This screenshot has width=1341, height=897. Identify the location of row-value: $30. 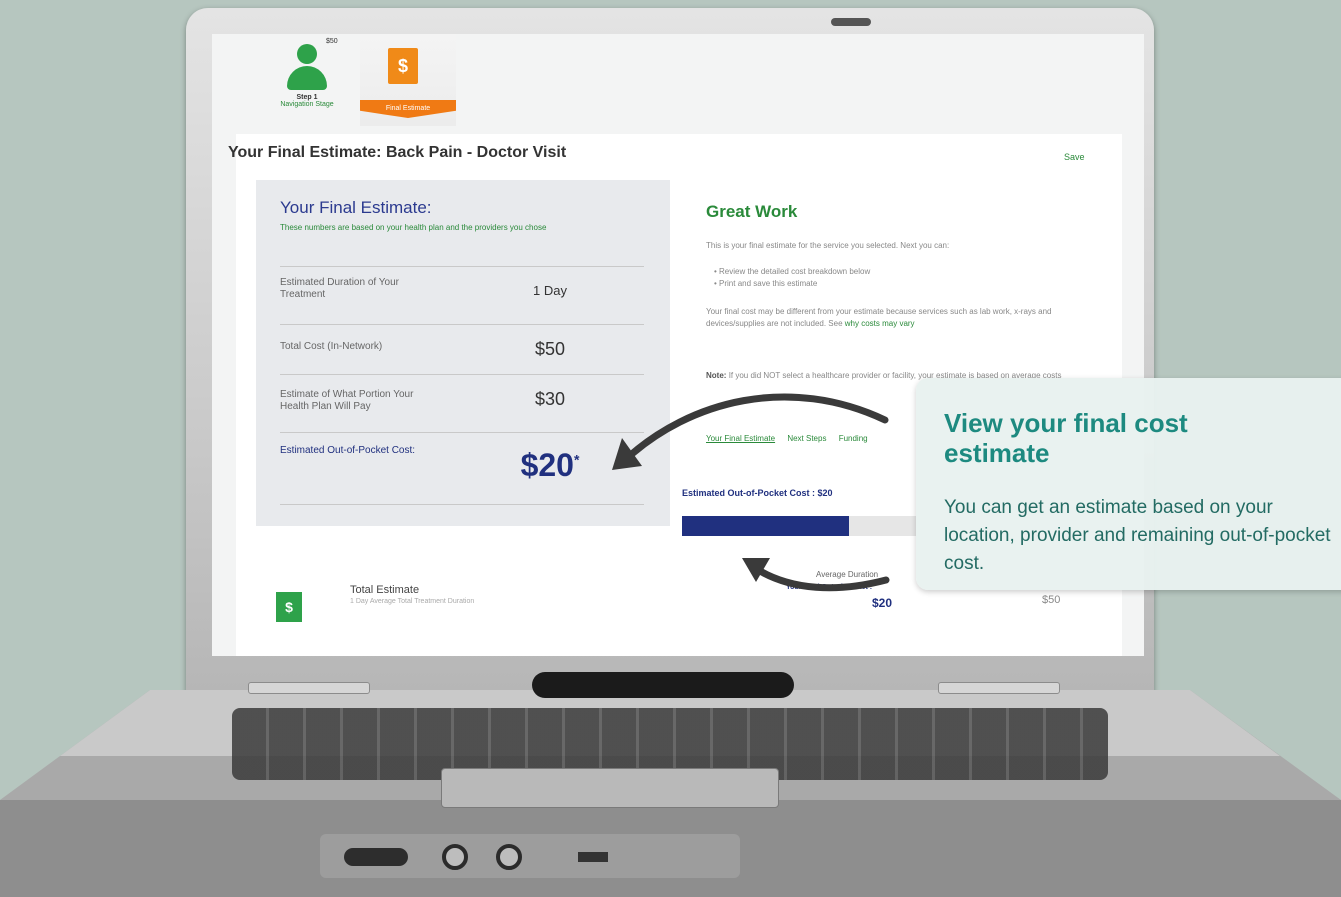
(550, 399).